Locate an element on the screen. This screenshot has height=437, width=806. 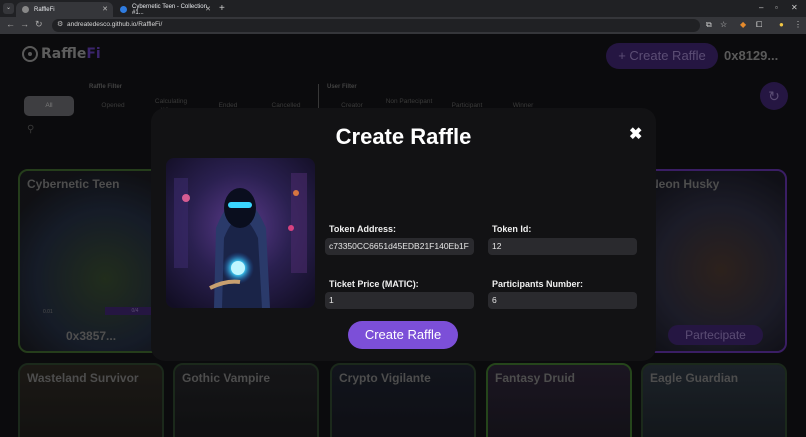
participants-number-label: Participants Number: is located at coordinates (538, 284).